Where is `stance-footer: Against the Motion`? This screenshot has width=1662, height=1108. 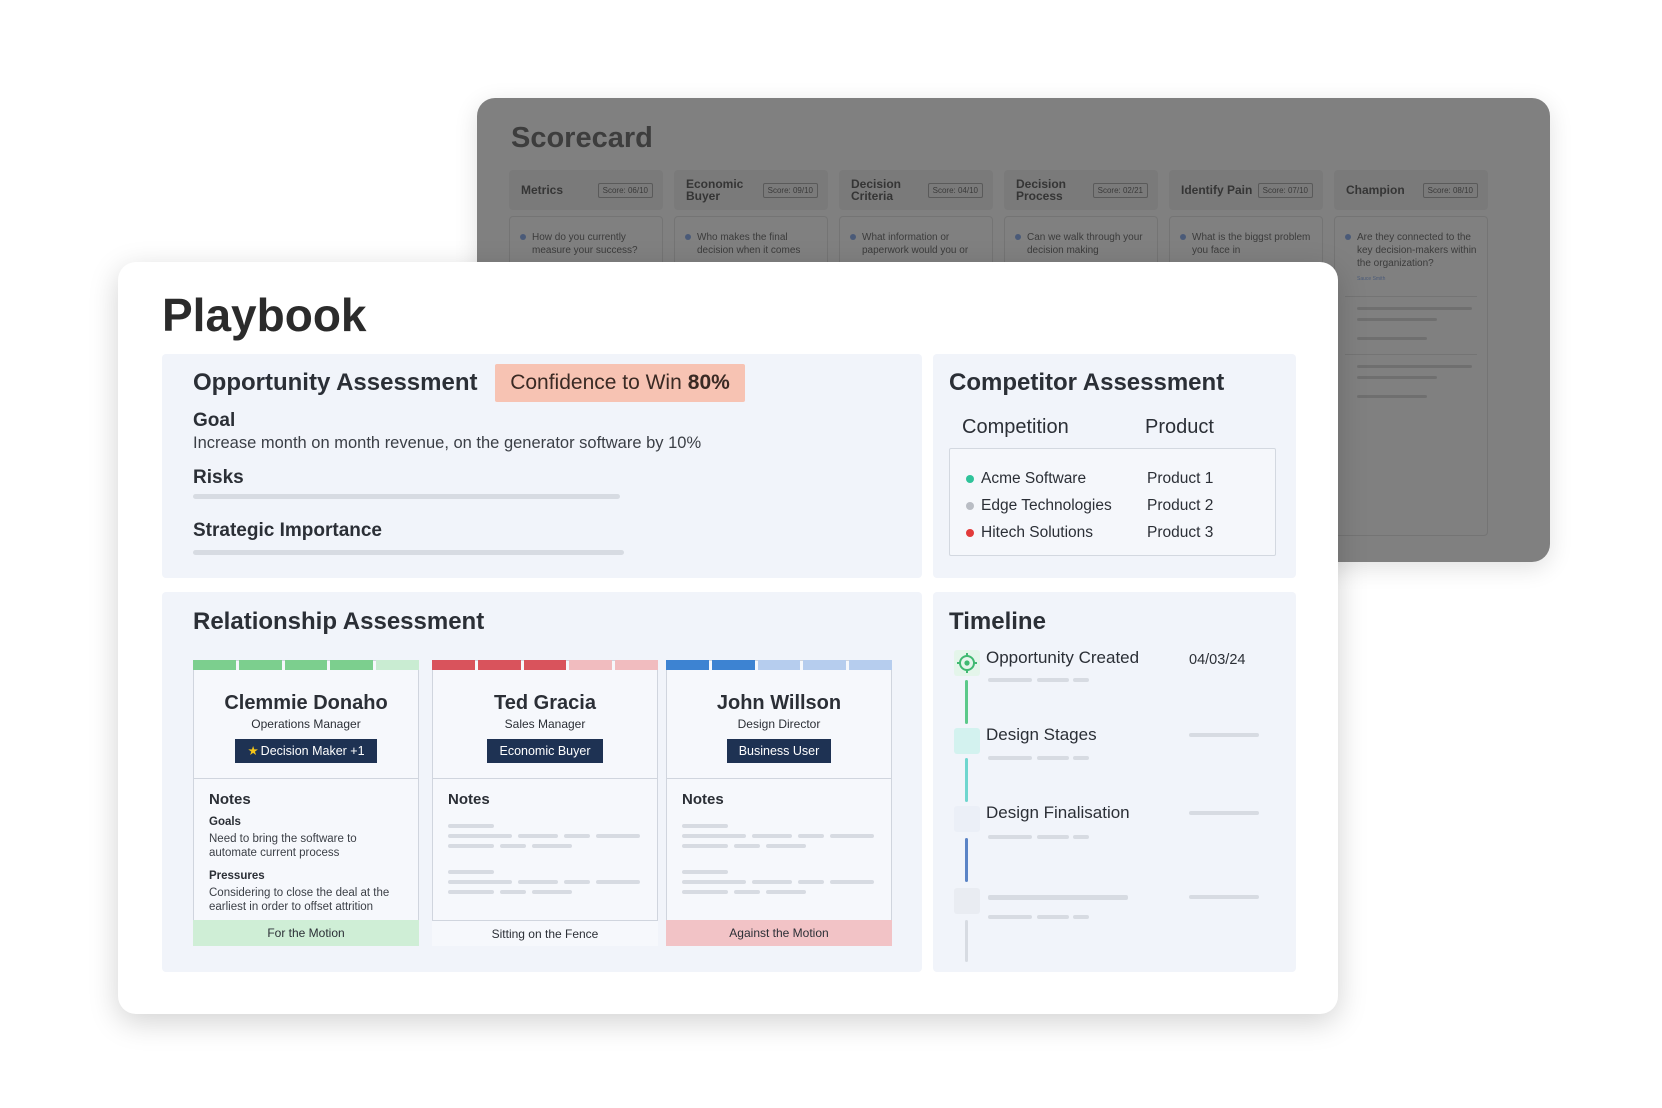 stance-footer: Against the Motion is located at coordinates (779, 933).